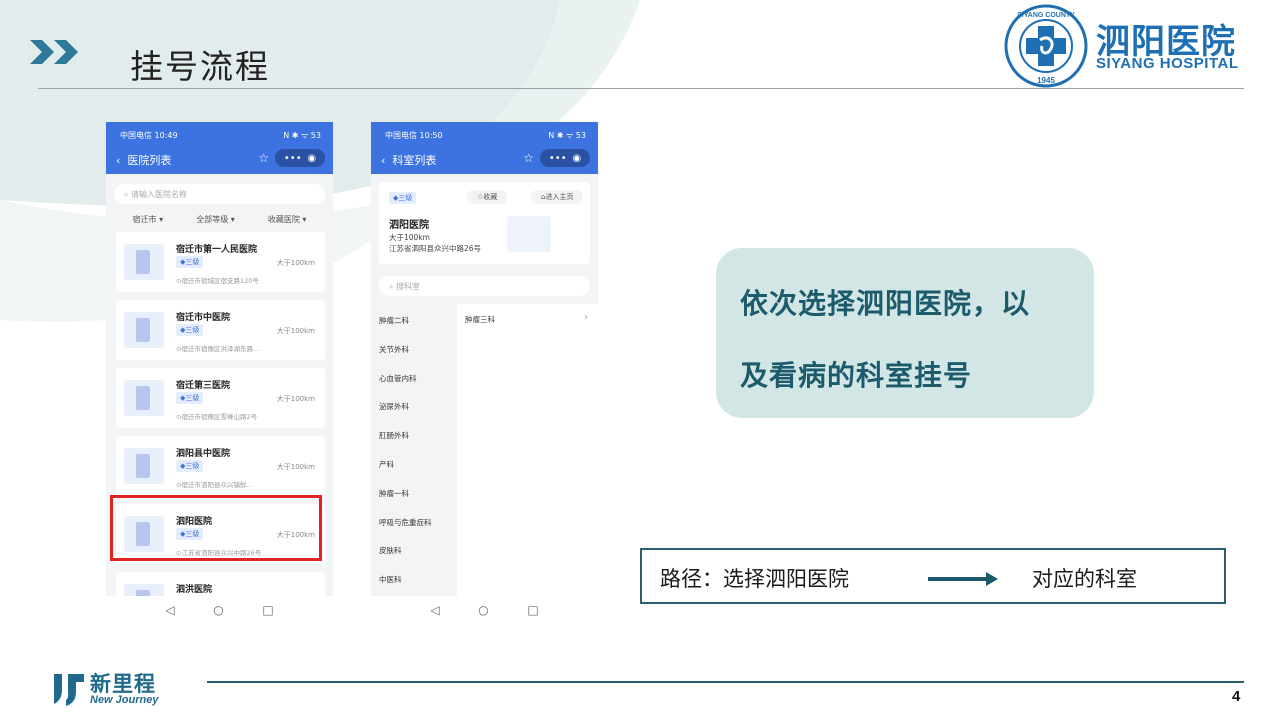 This screenshot has width=1280, height=720. I want to click on enter-homepage-button: ⌂进入主页, so click(557, 197).